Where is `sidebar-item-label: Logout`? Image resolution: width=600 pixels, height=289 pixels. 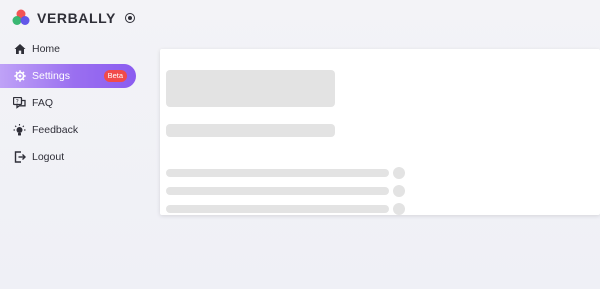 sidebar-item-label: Logout is located at coordinates (48, 157).